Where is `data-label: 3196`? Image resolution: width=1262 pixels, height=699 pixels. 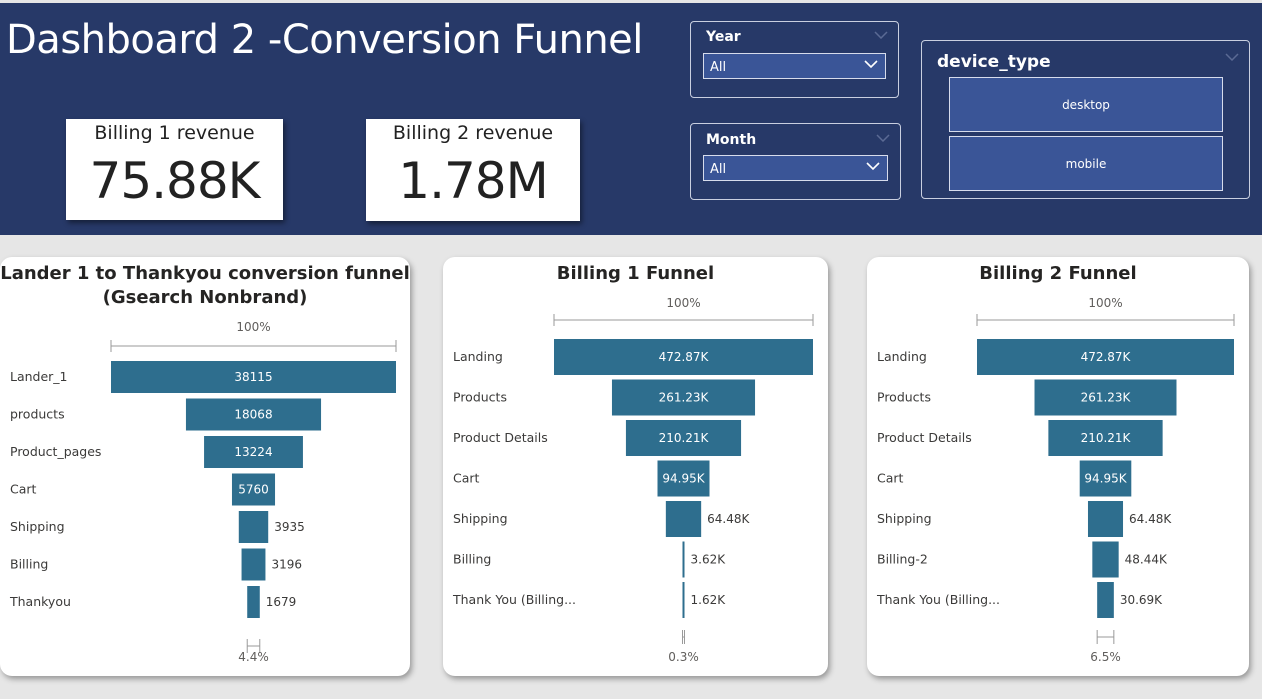 data-label: 3196 is located at coordinates (286, 565).